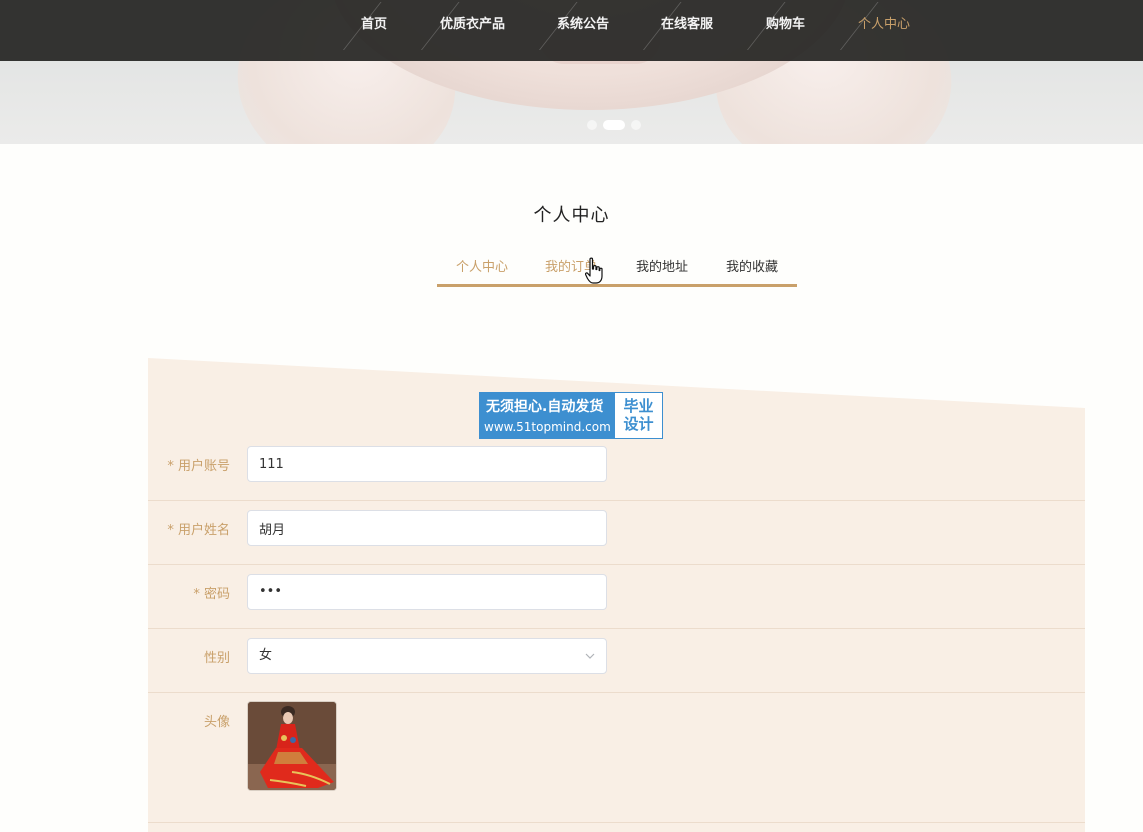  I want to click on watermark-title: 无须担心.自动发货, so click(545, 407).